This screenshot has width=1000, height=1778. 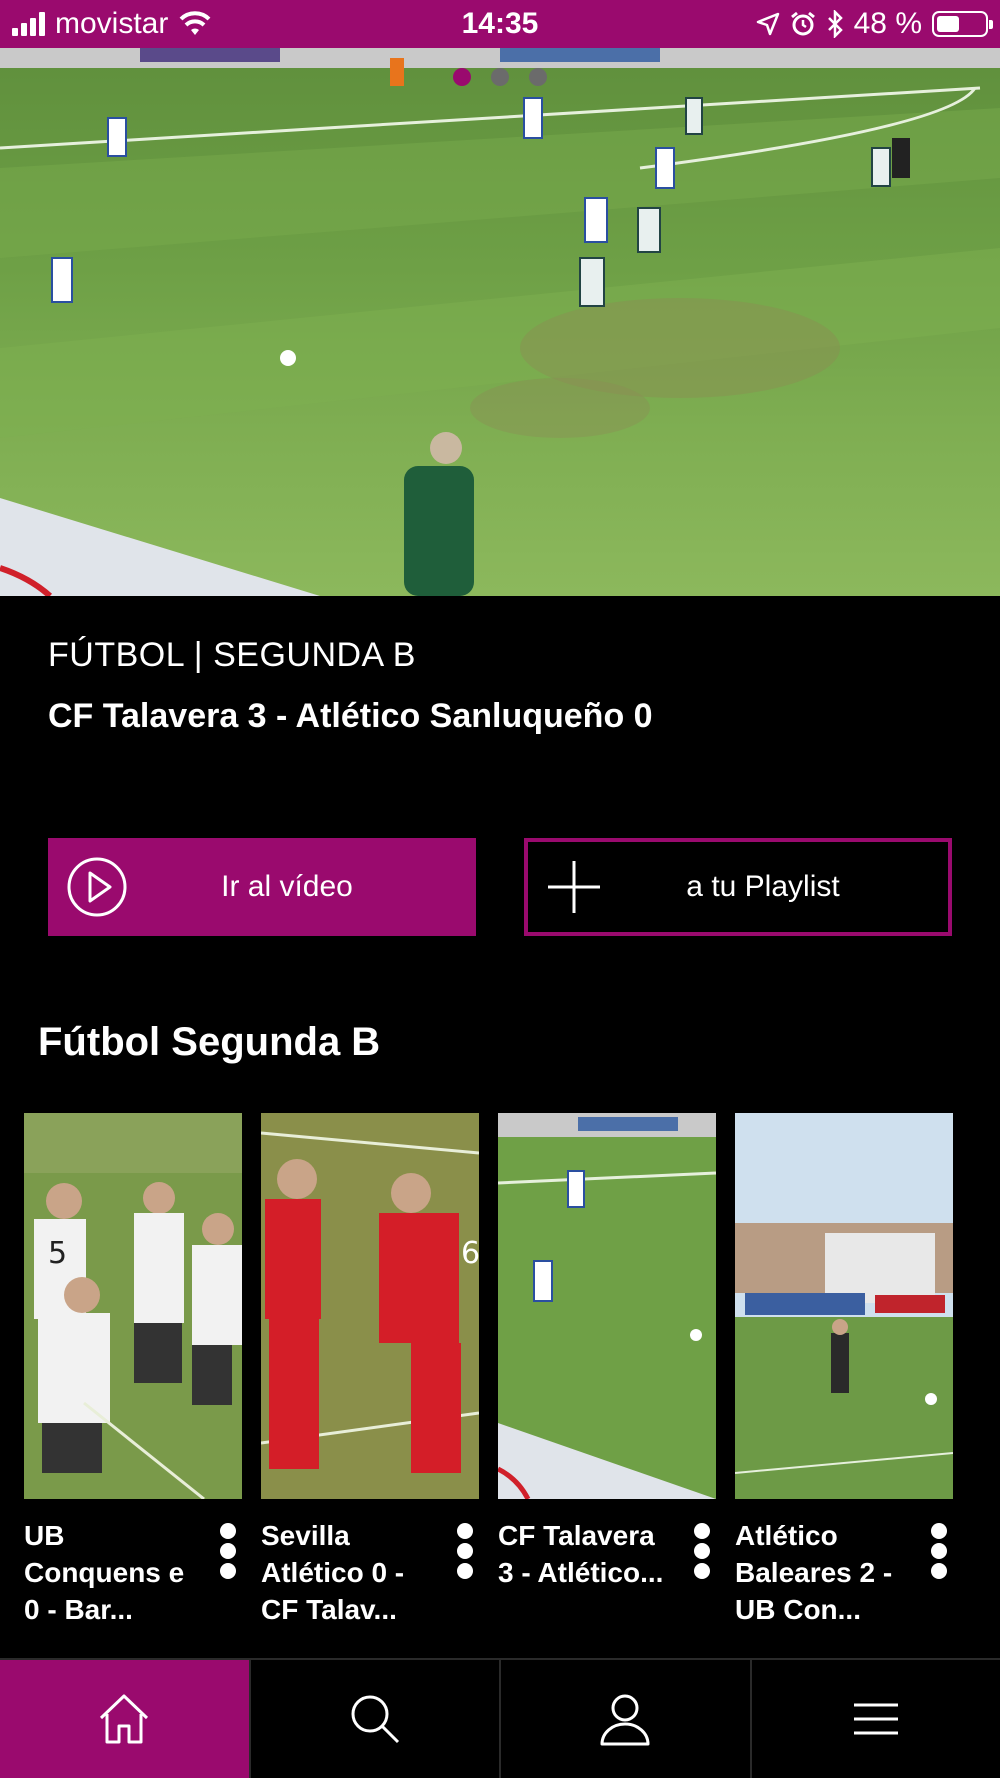 What do you see at coordinates (350, 716) in the screenshot?
I see `featured-title: CF Talavera 3 - Atlético Sanluqueño 0` at bounding box center [350, 716].